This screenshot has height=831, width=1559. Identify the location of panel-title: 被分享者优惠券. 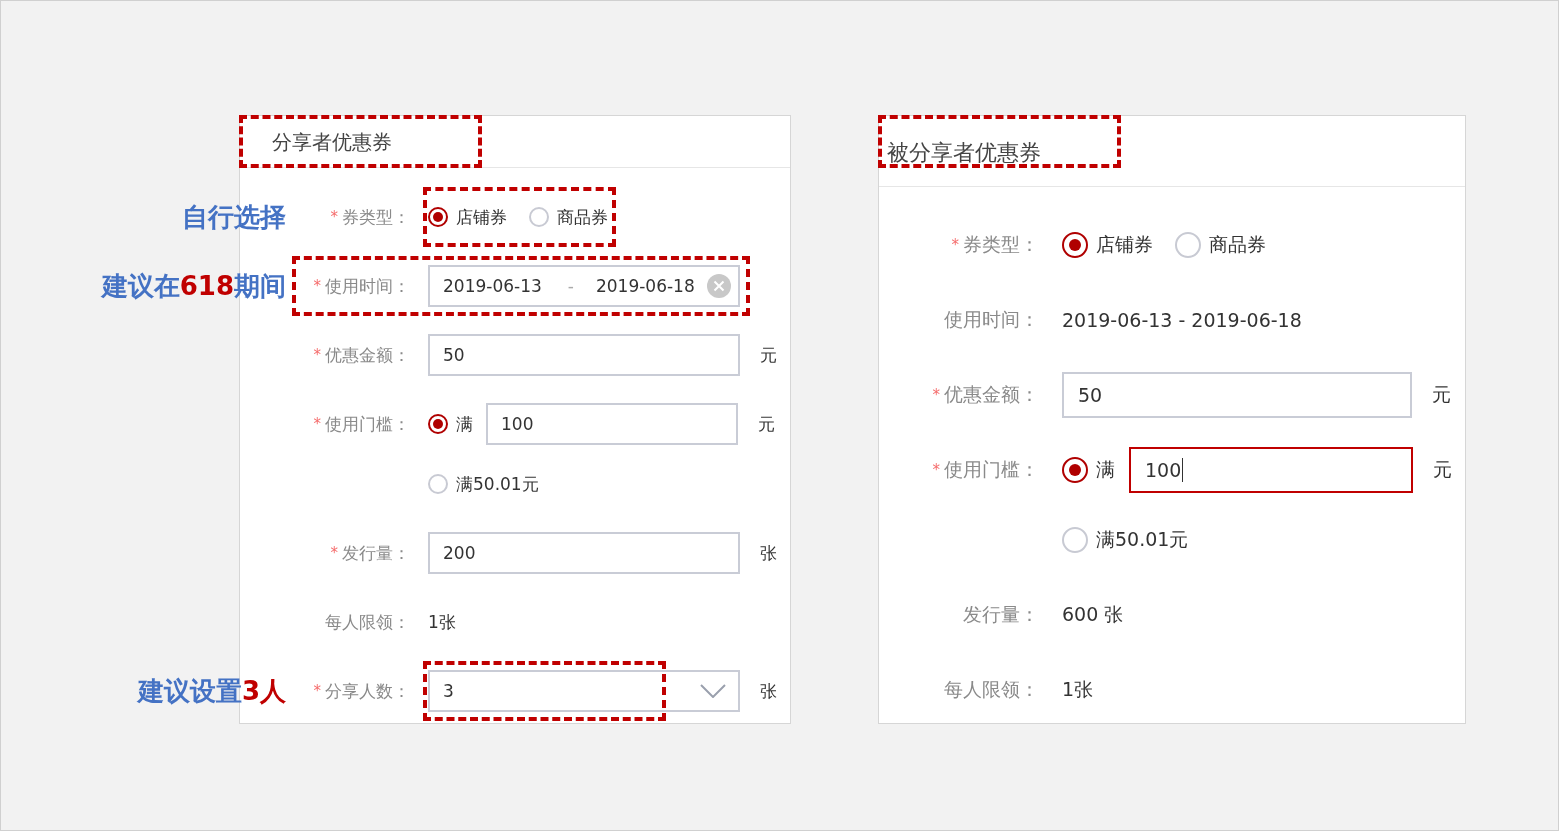
(964, 152).